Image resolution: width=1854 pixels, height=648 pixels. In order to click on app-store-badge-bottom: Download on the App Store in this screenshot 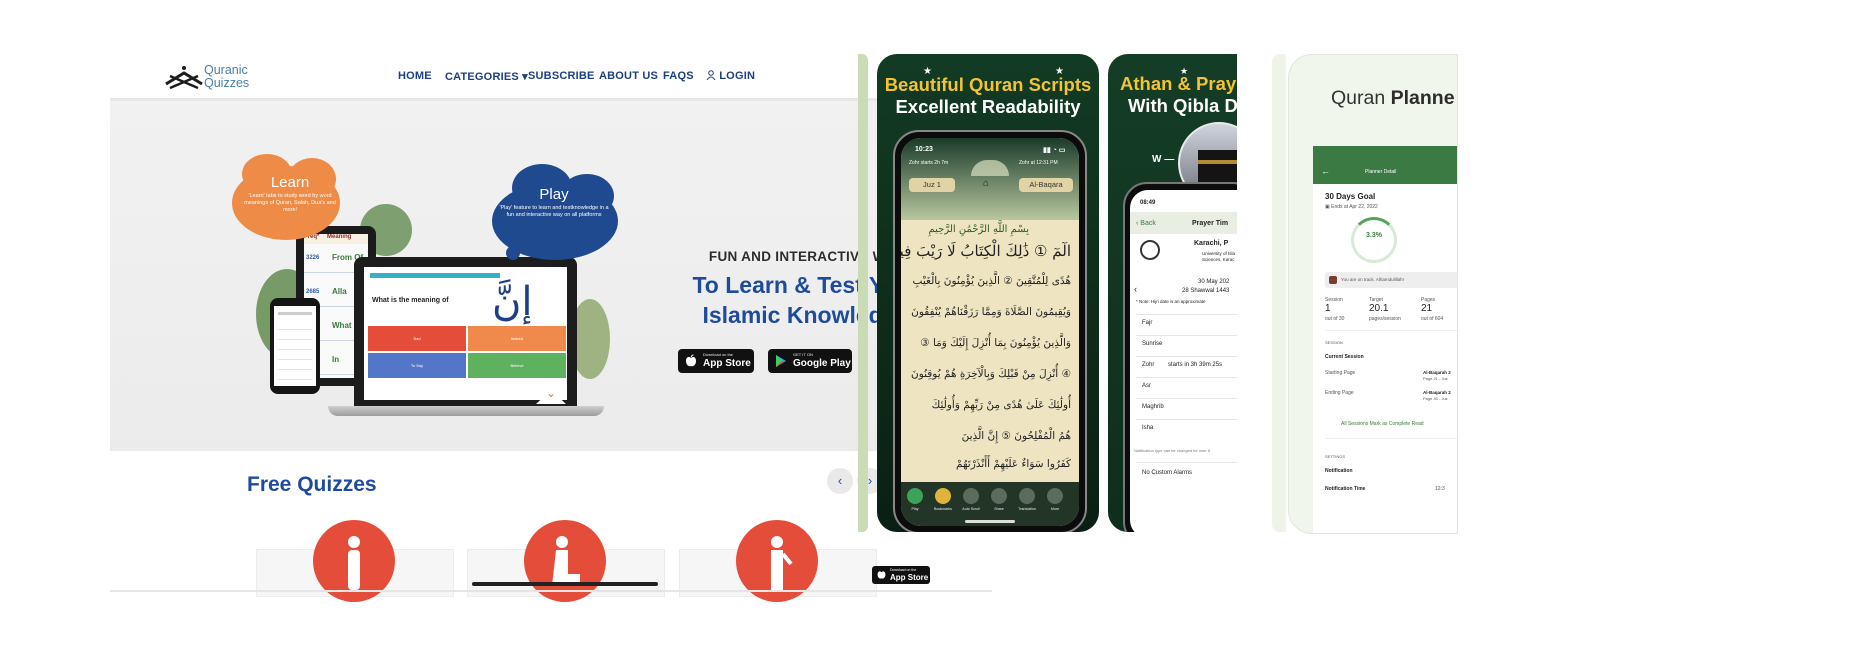, I will do `click(901, 575)`.